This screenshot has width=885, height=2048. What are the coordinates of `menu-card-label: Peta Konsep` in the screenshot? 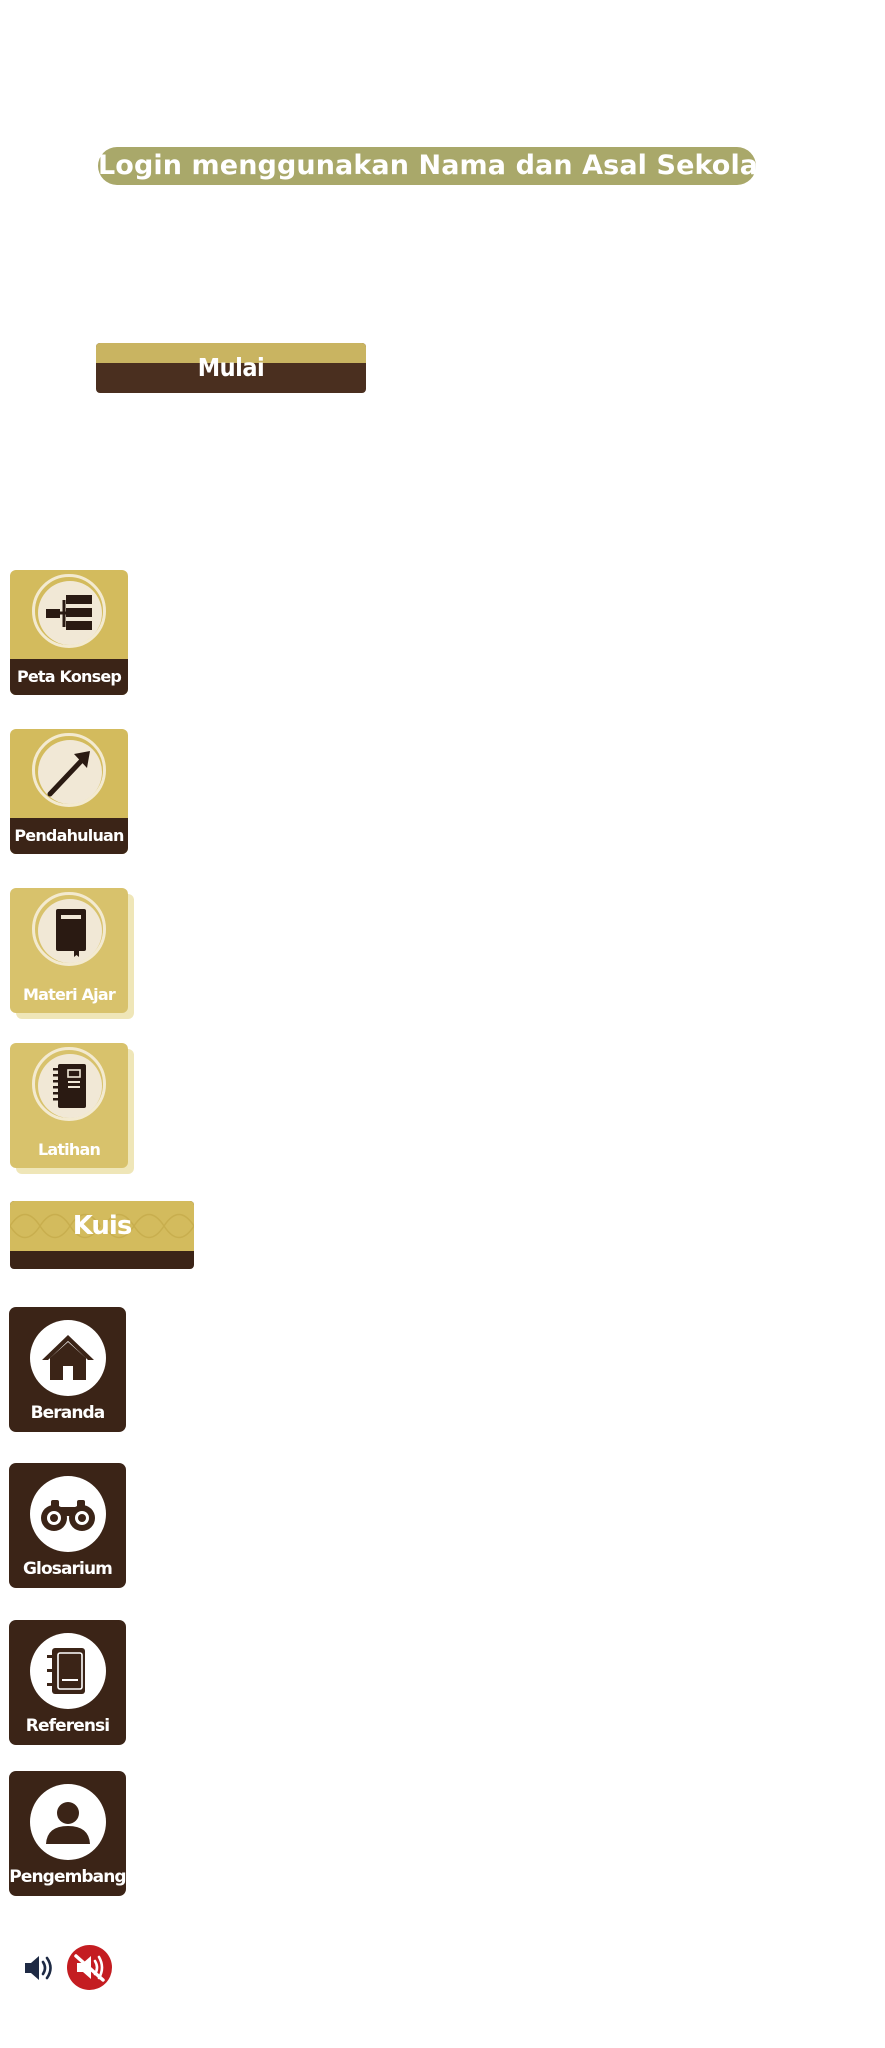 It's located at (69, 676).